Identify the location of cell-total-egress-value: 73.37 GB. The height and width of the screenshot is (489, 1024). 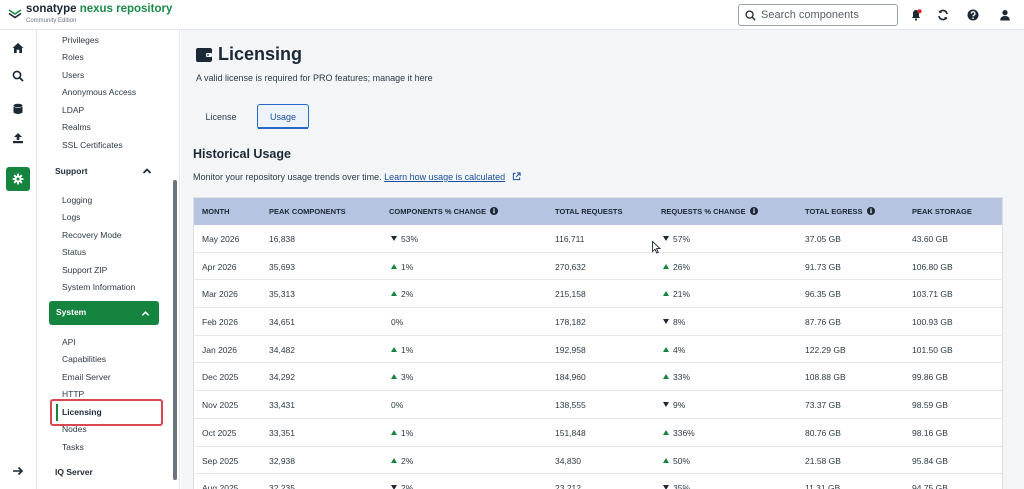
(823, 405).